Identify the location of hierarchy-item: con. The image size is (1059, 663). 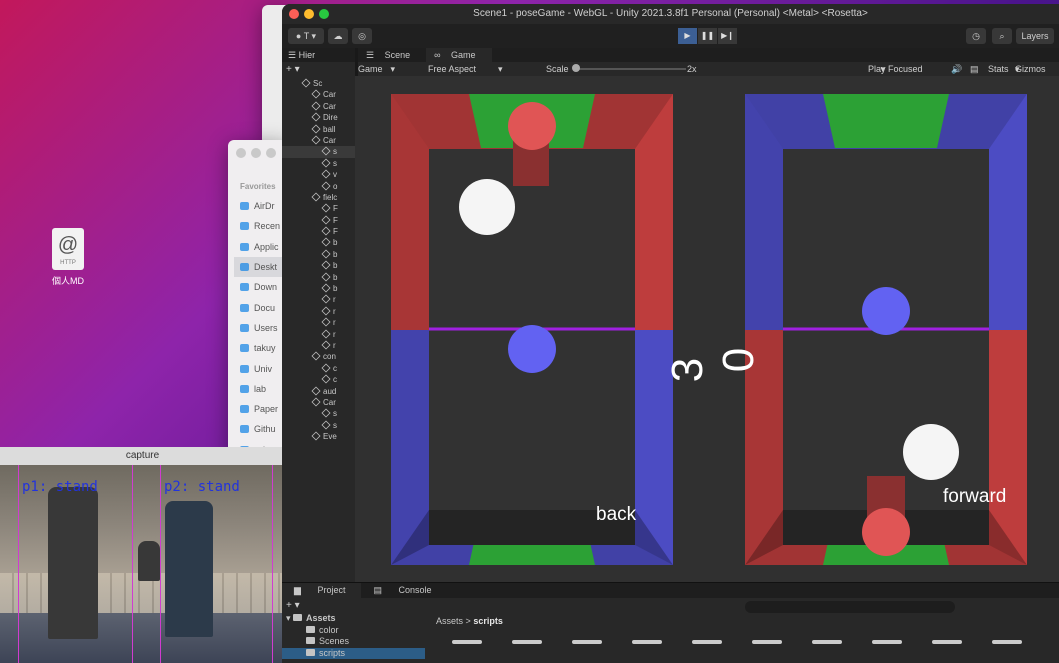
(318, 356).